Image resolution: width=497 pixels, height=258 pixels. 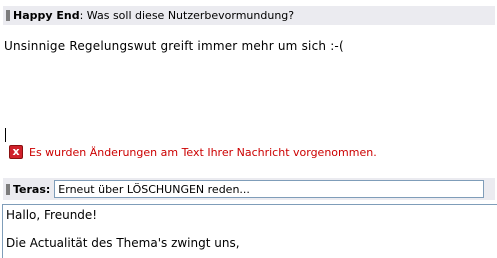 What do you see at coordinates (269, 189) in the screenshot?
I see `subject-input` at bounding box center [269, 189].